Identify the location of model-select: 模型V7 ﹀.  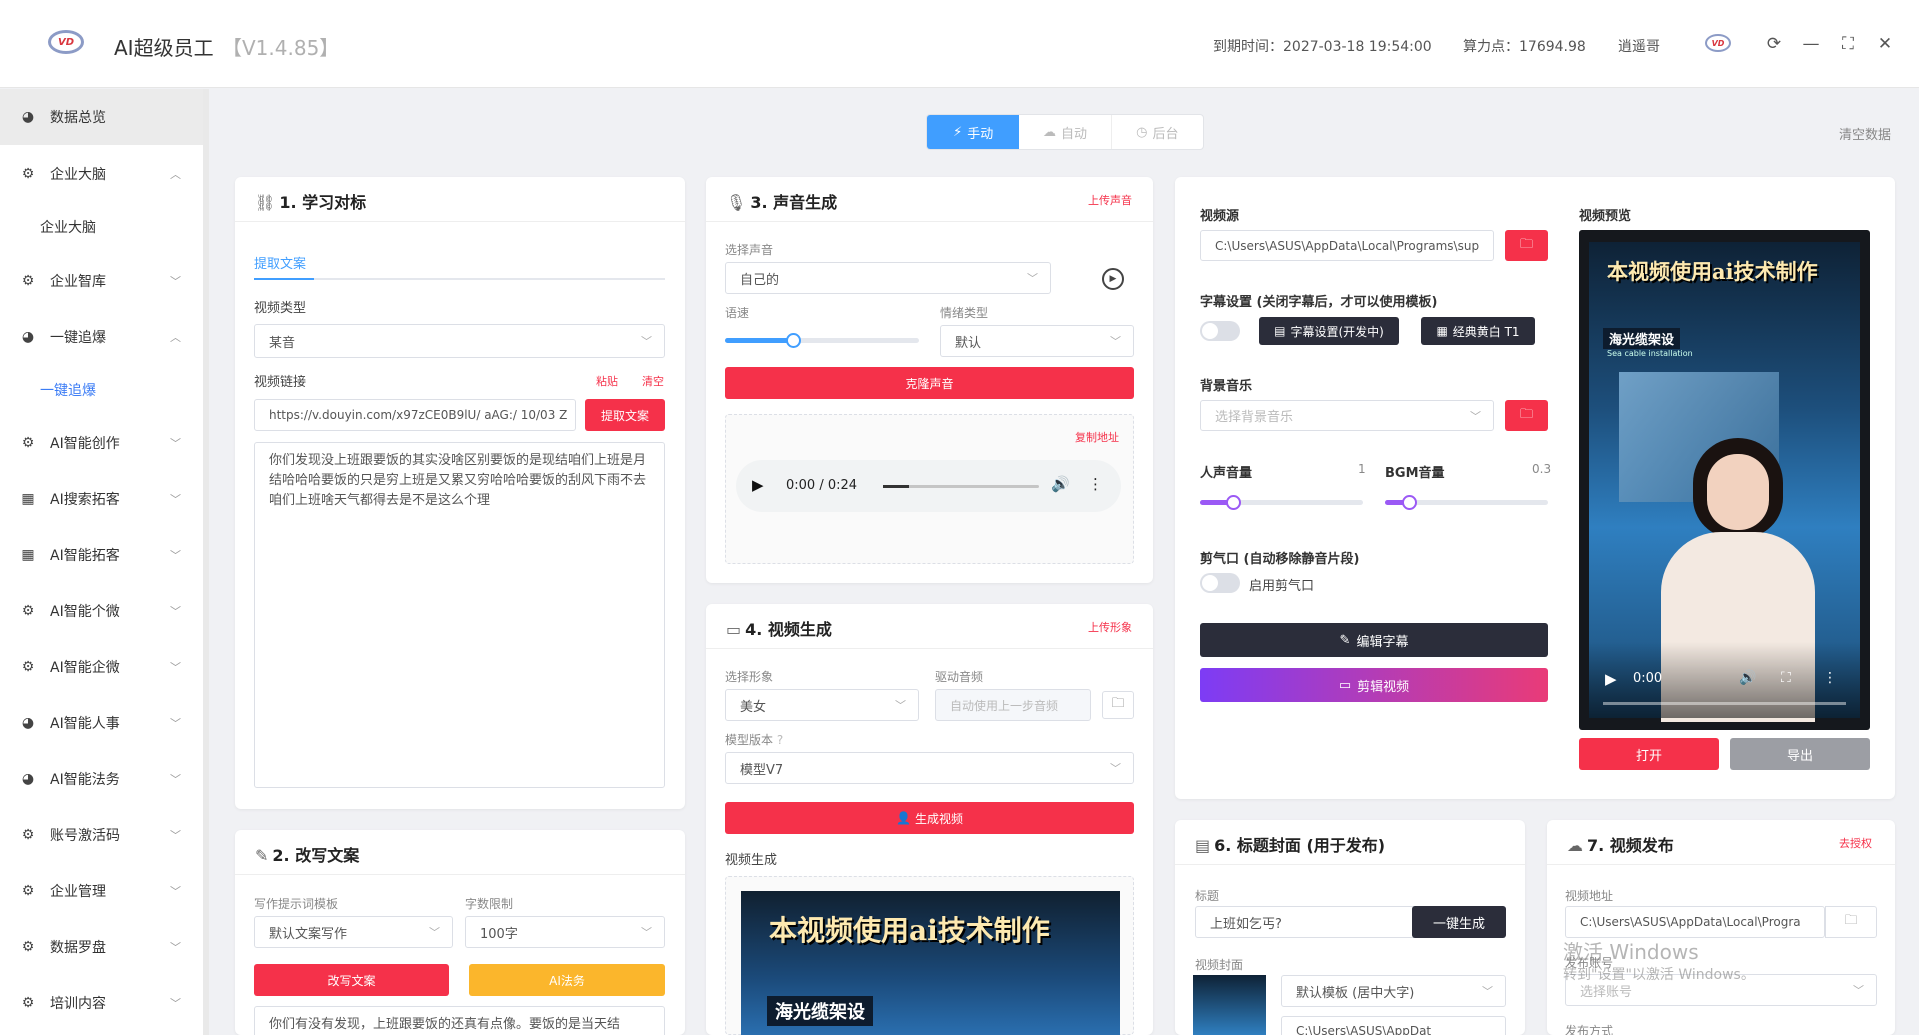
(929, 768).